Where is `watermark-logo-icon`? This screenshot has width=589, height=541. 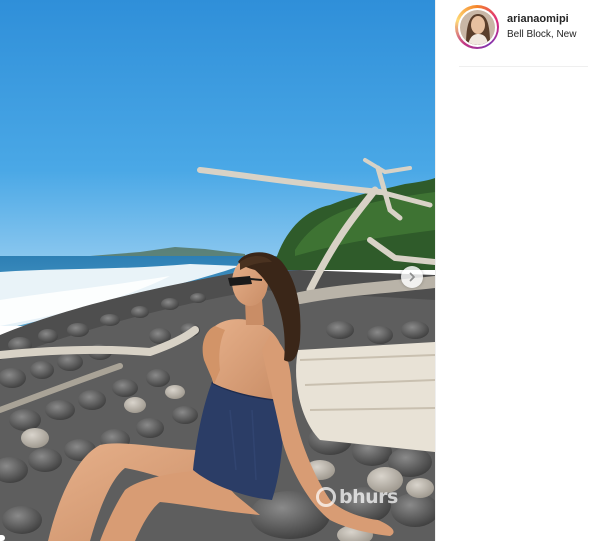 watermark-logo-icon is located at coordinates (326, 497).